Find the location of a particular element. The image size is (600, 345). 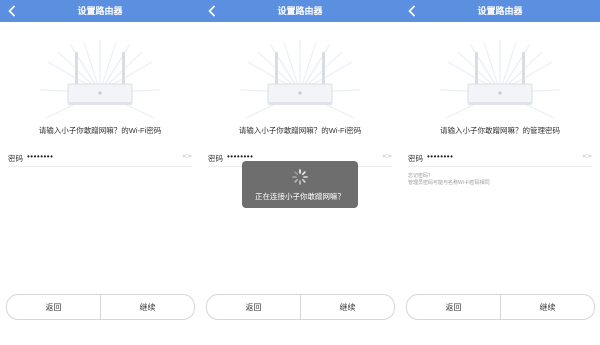

connecting-toast: 正在连接小子你敢蹭网嘛？ is located at coordinates (300, 184).